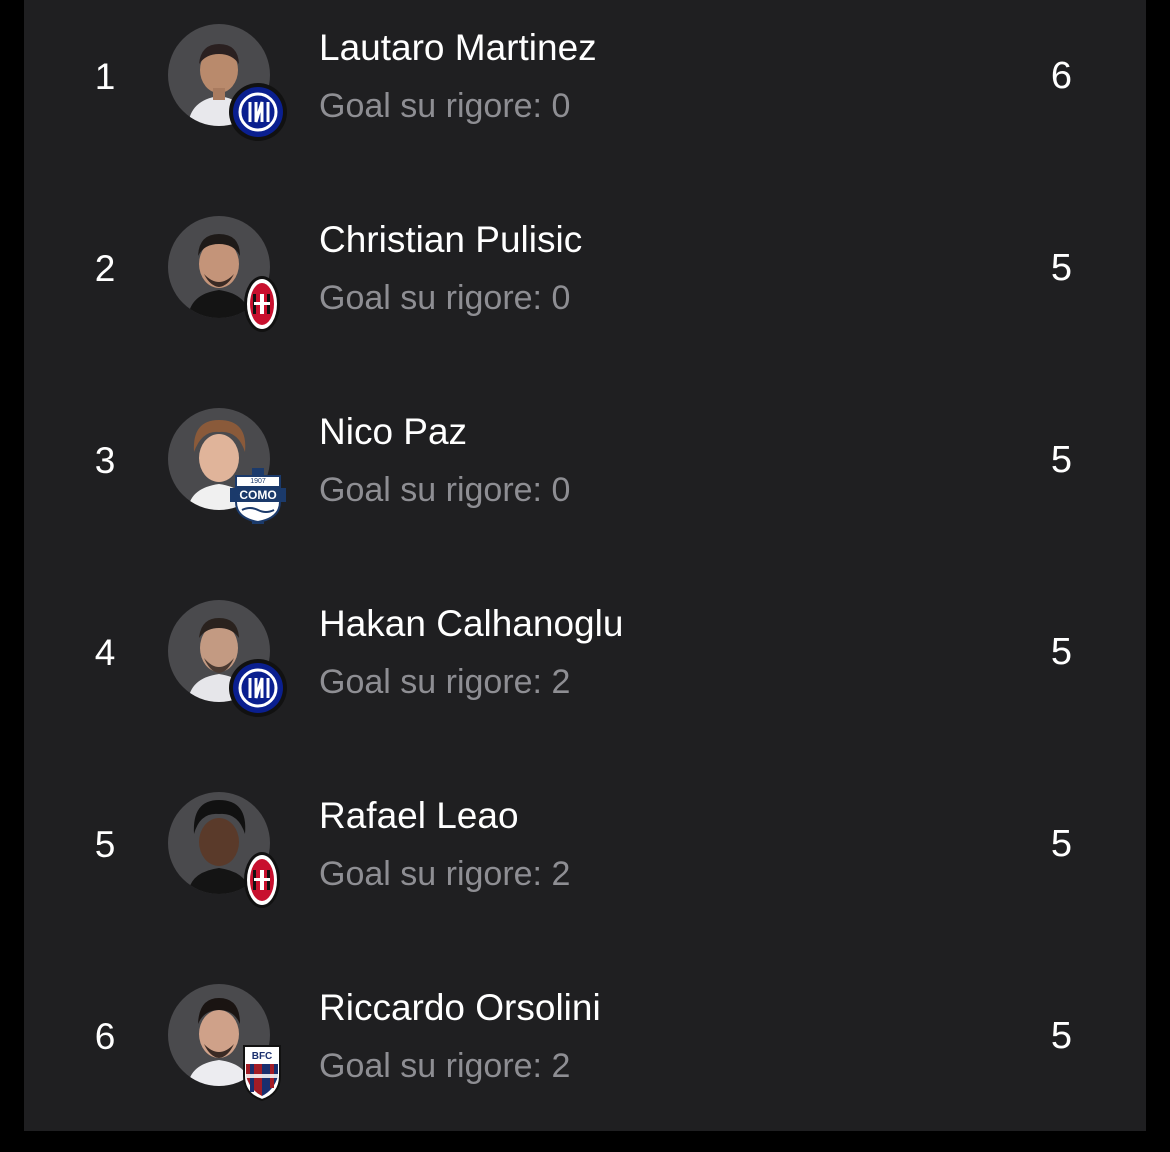 This screenshot has width=1170, height=1152. What do you see at coordinates (458, 47) in the screenshot?
I see `player-name: Lautaro Martinez` at bounding box center [458, 47].